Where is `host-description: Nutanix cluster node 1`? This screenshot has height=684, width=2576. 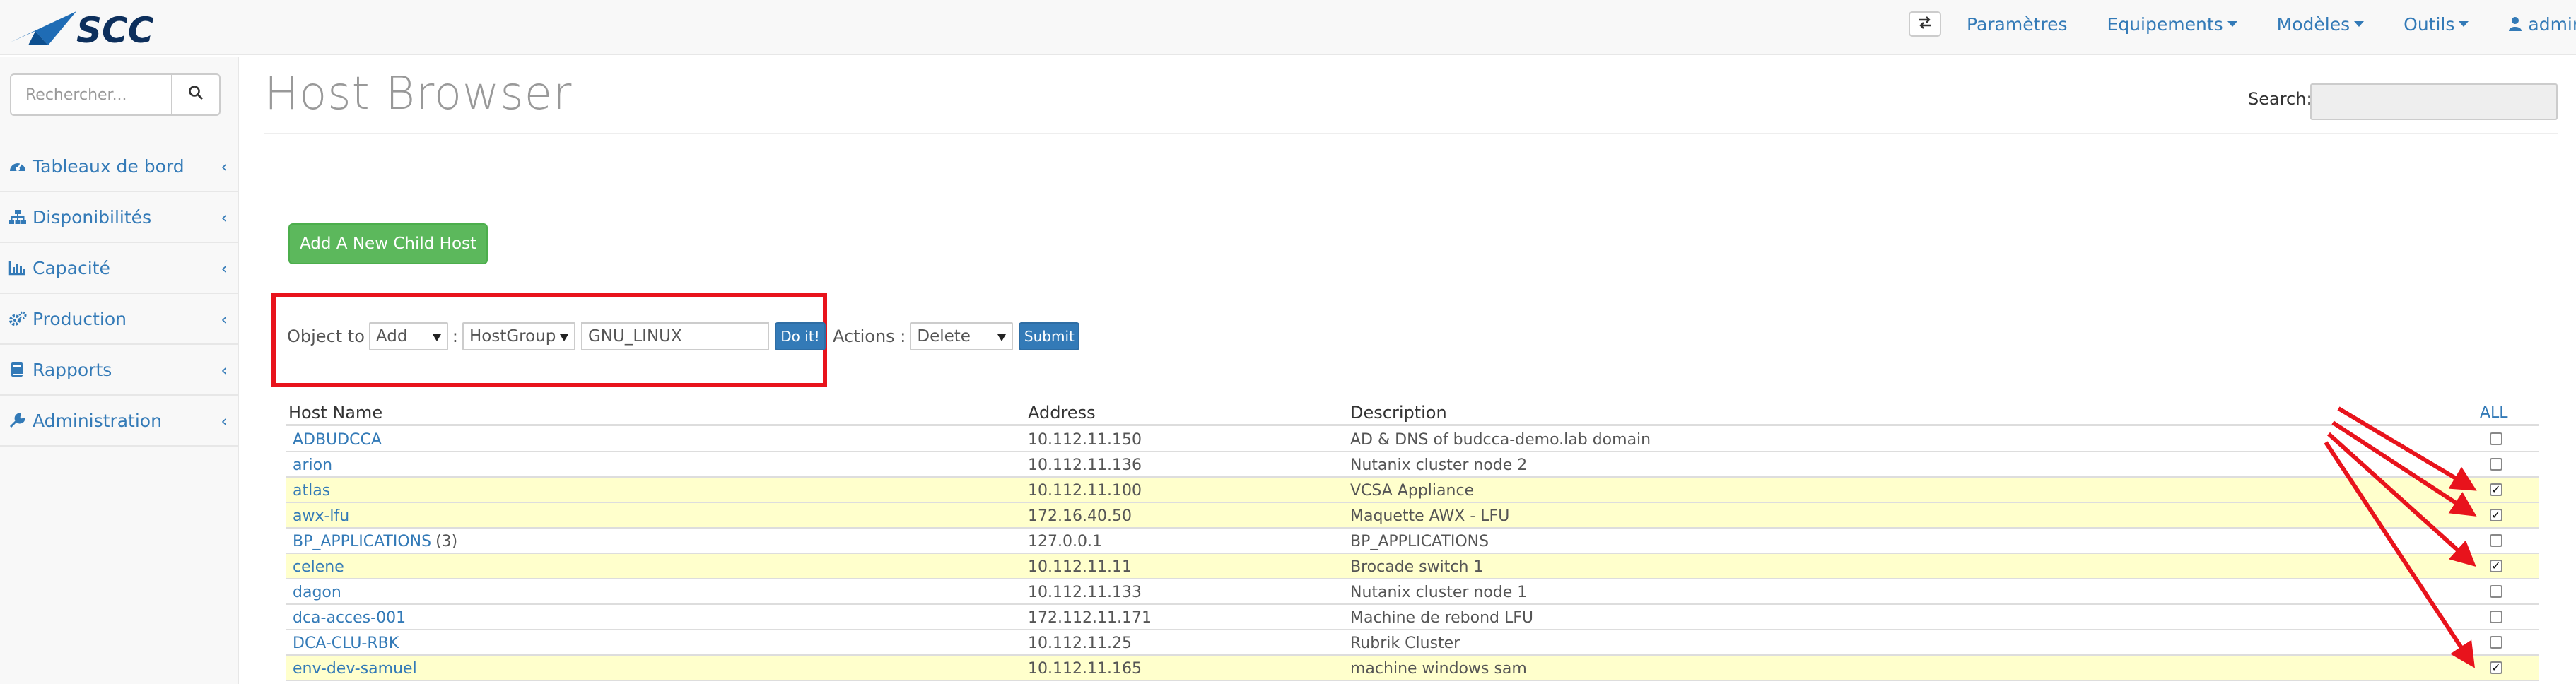
host-description: Nutanix cluster node 1 is located at coordinates (1439, 592).